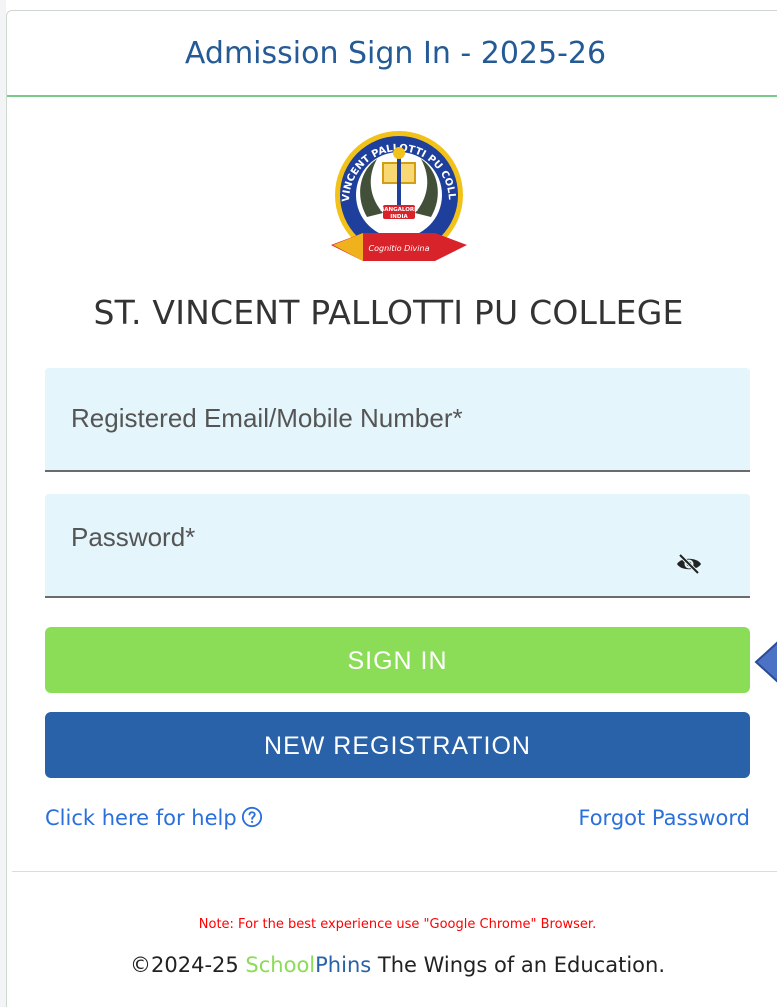  Describe the element at coordinates (141, 818) in the screenshot. I see `help-link-label: Click here for help` at that location.